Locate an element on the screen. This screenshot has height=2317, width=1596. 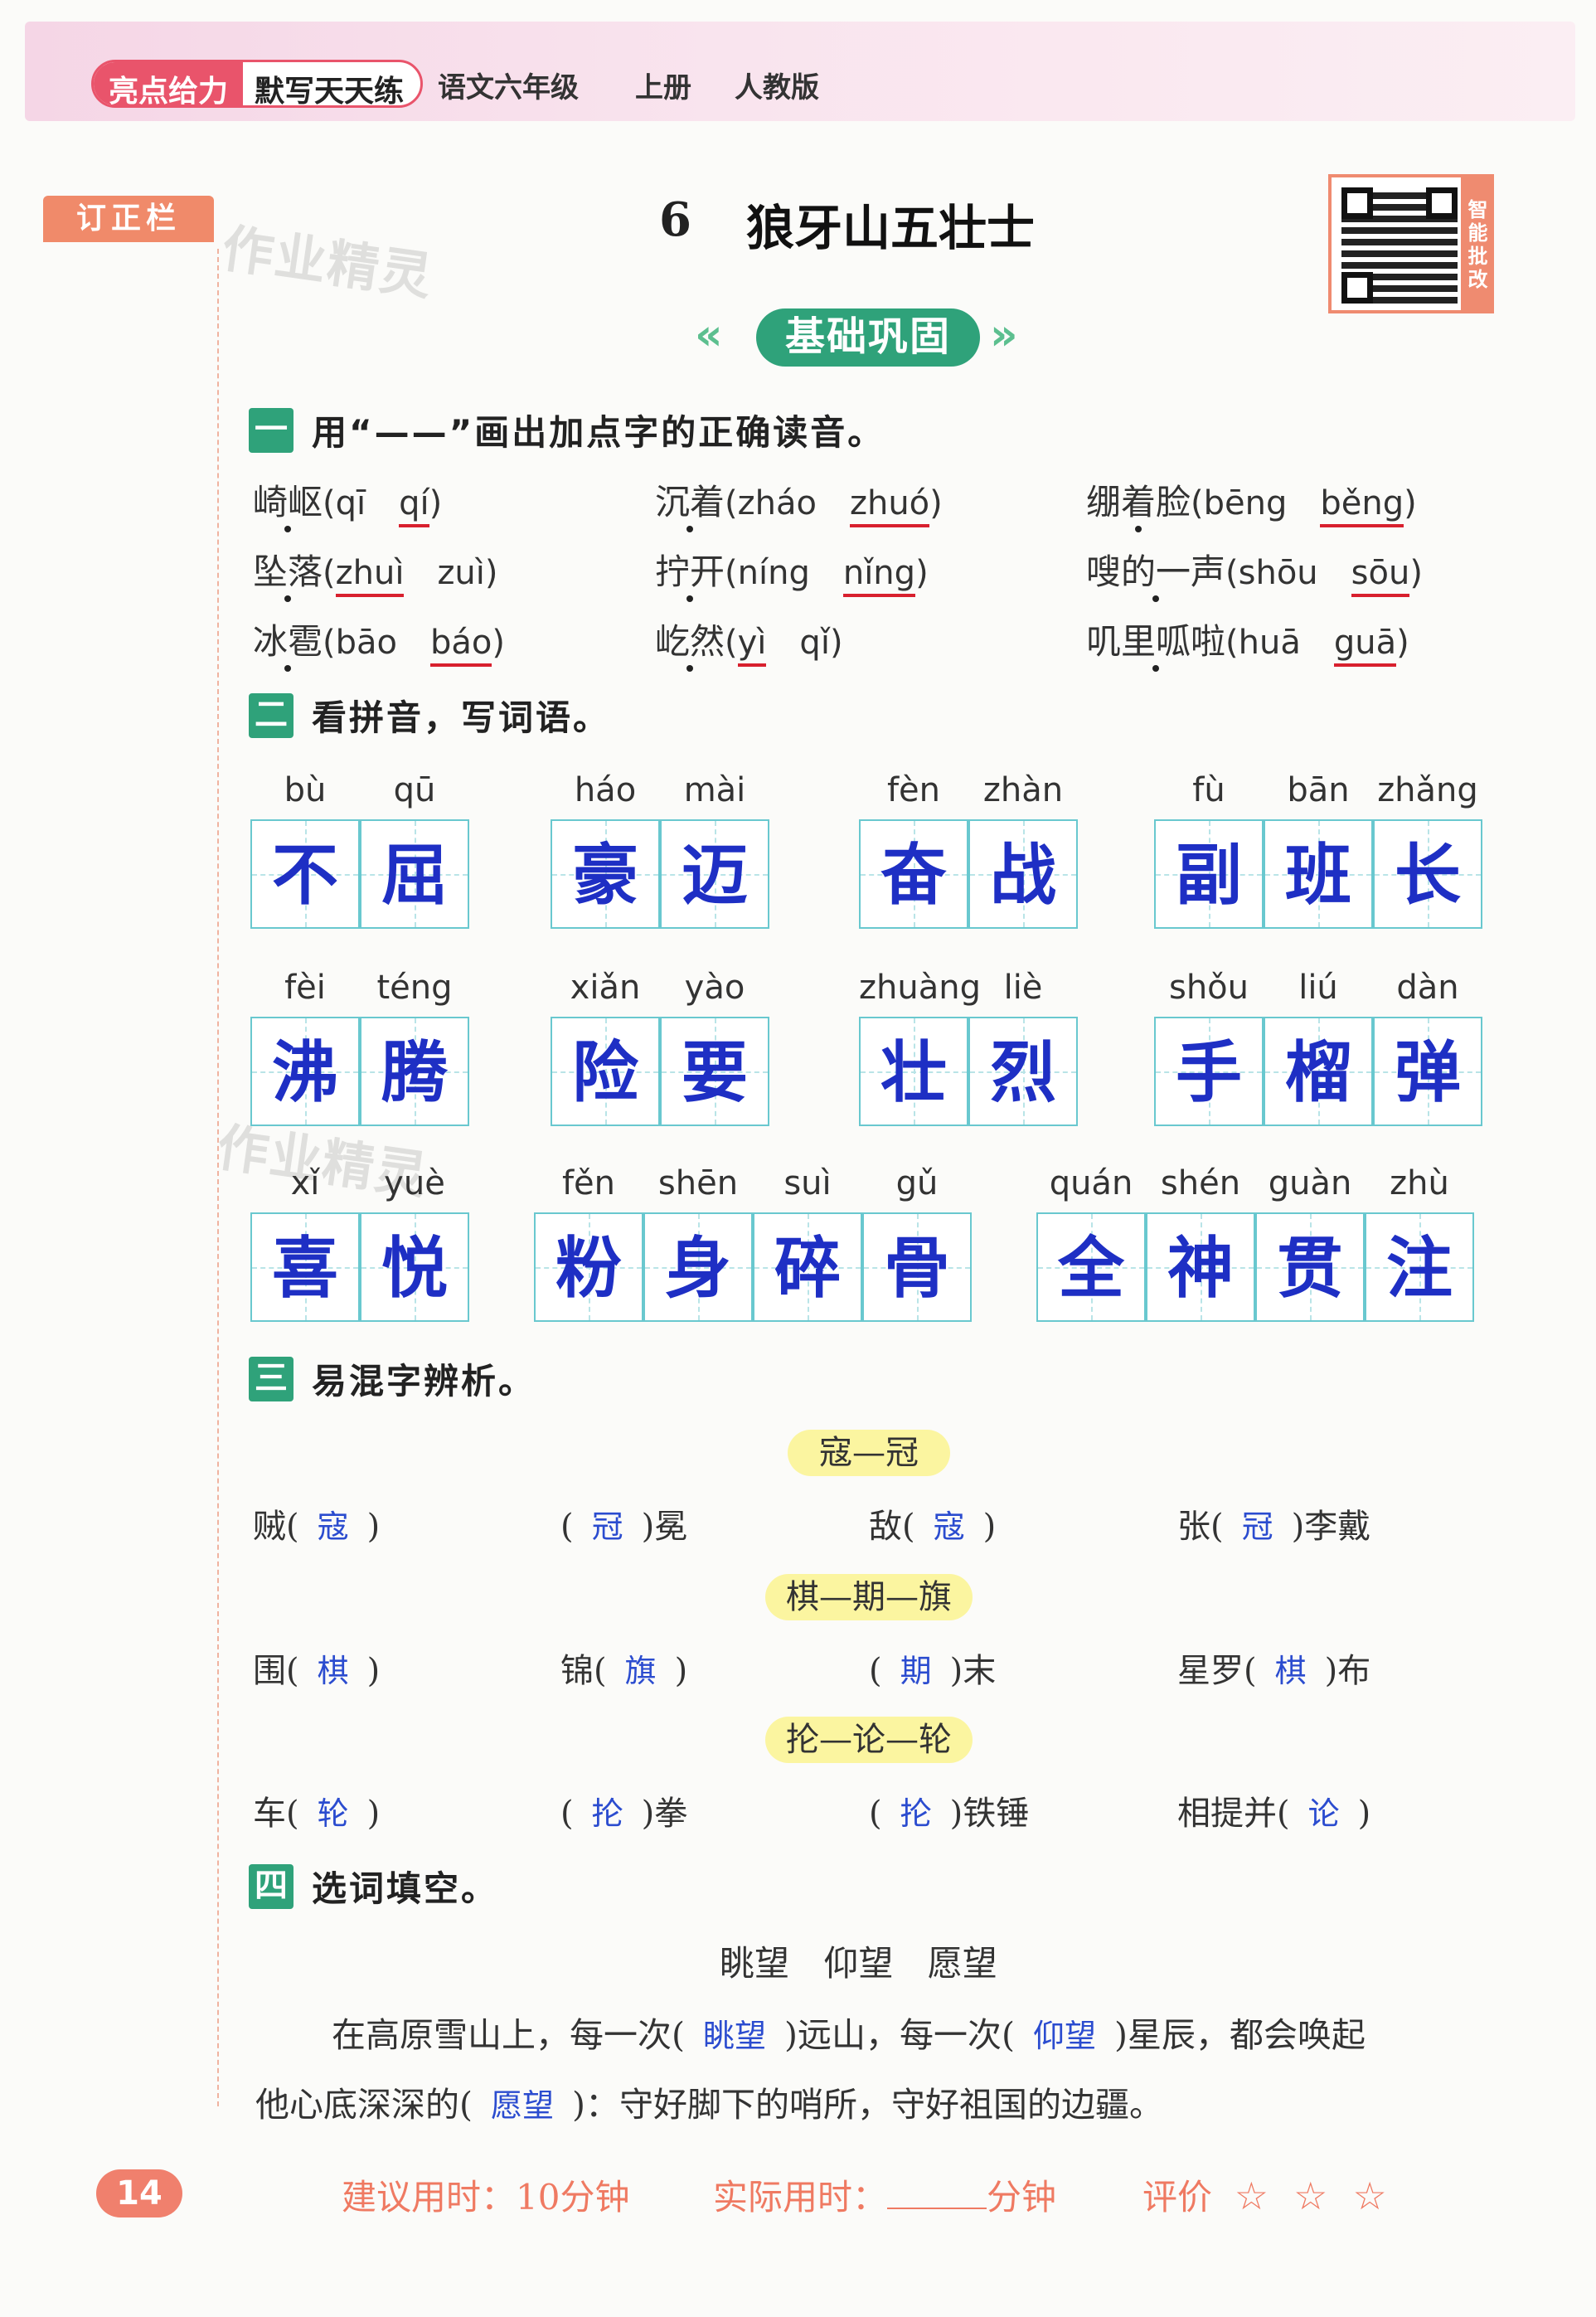
pinyin-choice-item: 嗖的一声(shōu sōu) is located at coordinates (1254, 570).